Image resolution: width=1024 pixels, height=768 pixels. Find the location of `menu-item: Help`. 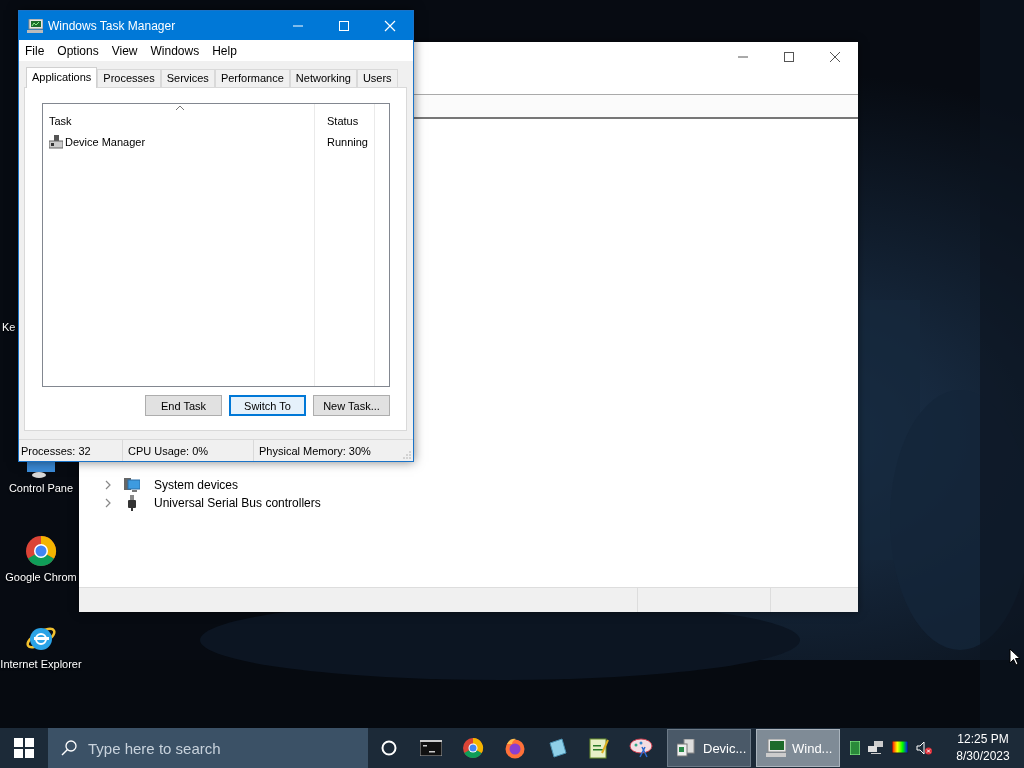

menu-item: Help is located at coordinates (228, 50).